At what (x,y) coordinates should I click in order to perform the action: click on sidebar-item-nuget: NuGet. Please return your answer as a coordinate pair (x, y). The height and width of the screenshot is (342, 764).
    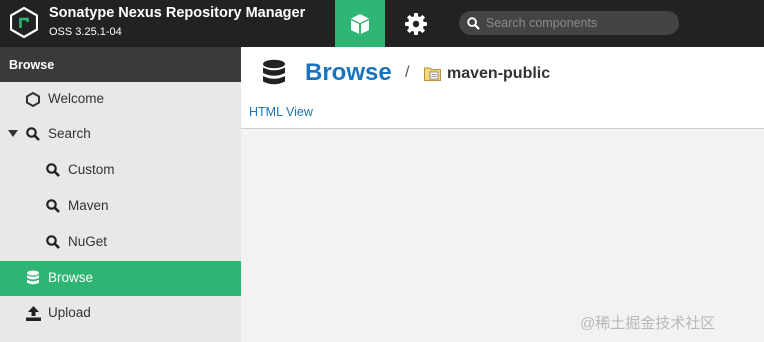
    Looking at the image, I should click on (120, 242).